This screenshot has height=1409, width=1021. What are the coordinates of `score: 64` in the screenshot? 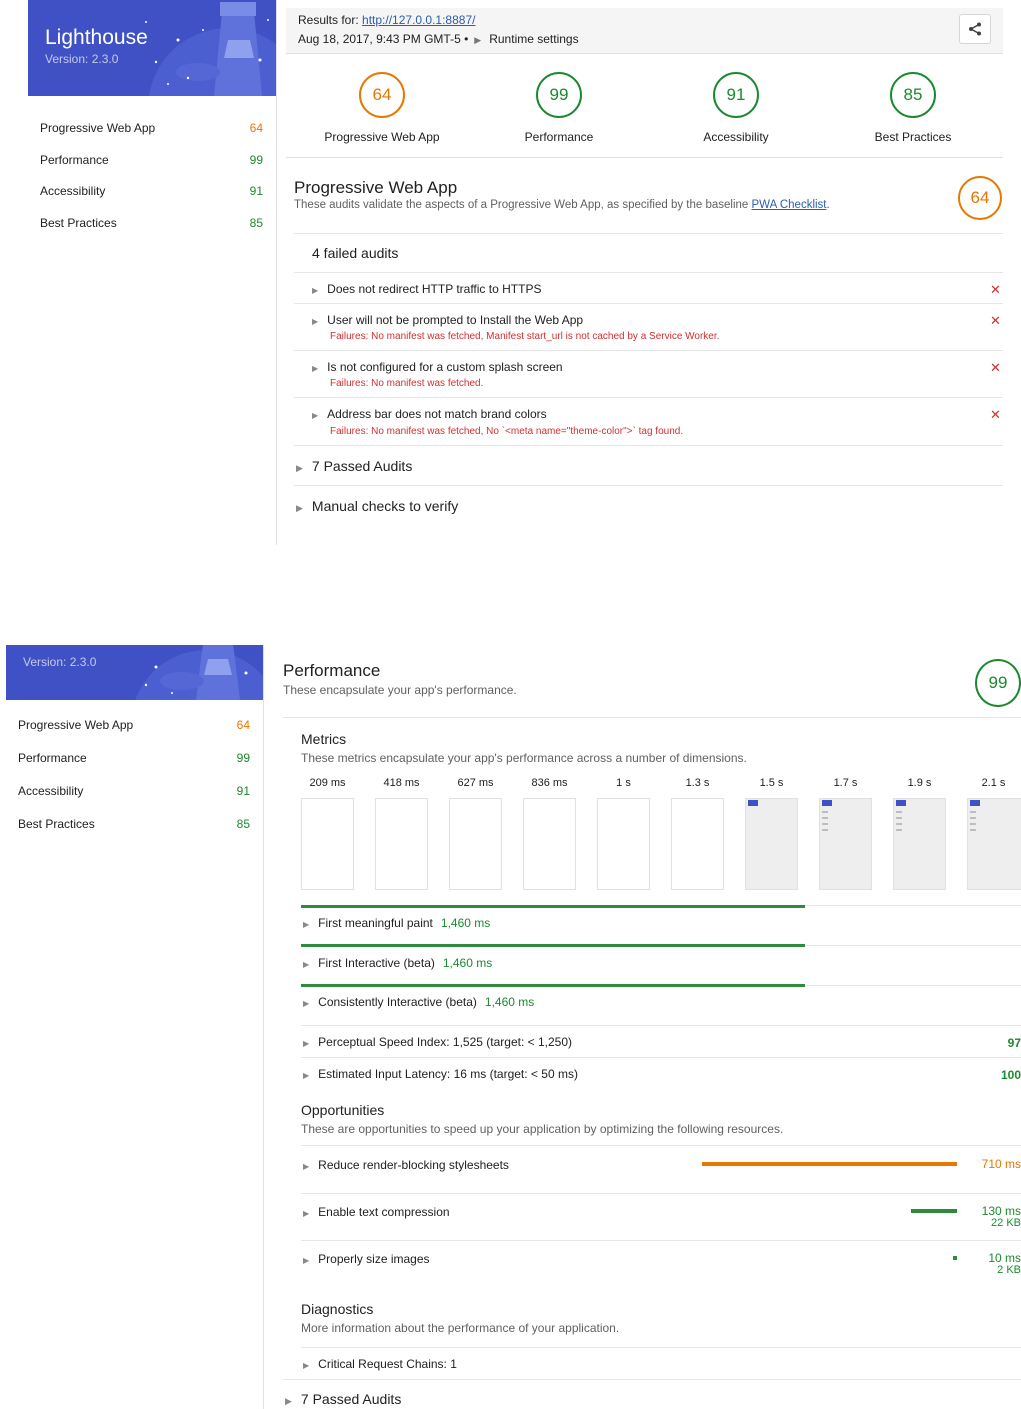 It's located at (243, 725).